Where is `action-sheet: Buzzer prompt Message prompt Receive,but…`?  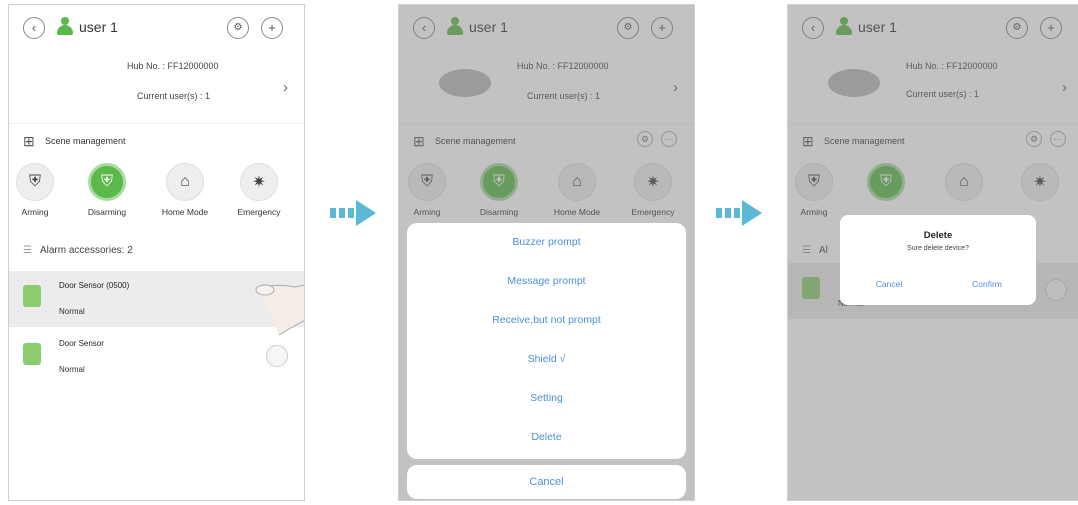
action-sheet: Buzzer prompt Message prompt Receive,but… is located at coordinates (546, 341).